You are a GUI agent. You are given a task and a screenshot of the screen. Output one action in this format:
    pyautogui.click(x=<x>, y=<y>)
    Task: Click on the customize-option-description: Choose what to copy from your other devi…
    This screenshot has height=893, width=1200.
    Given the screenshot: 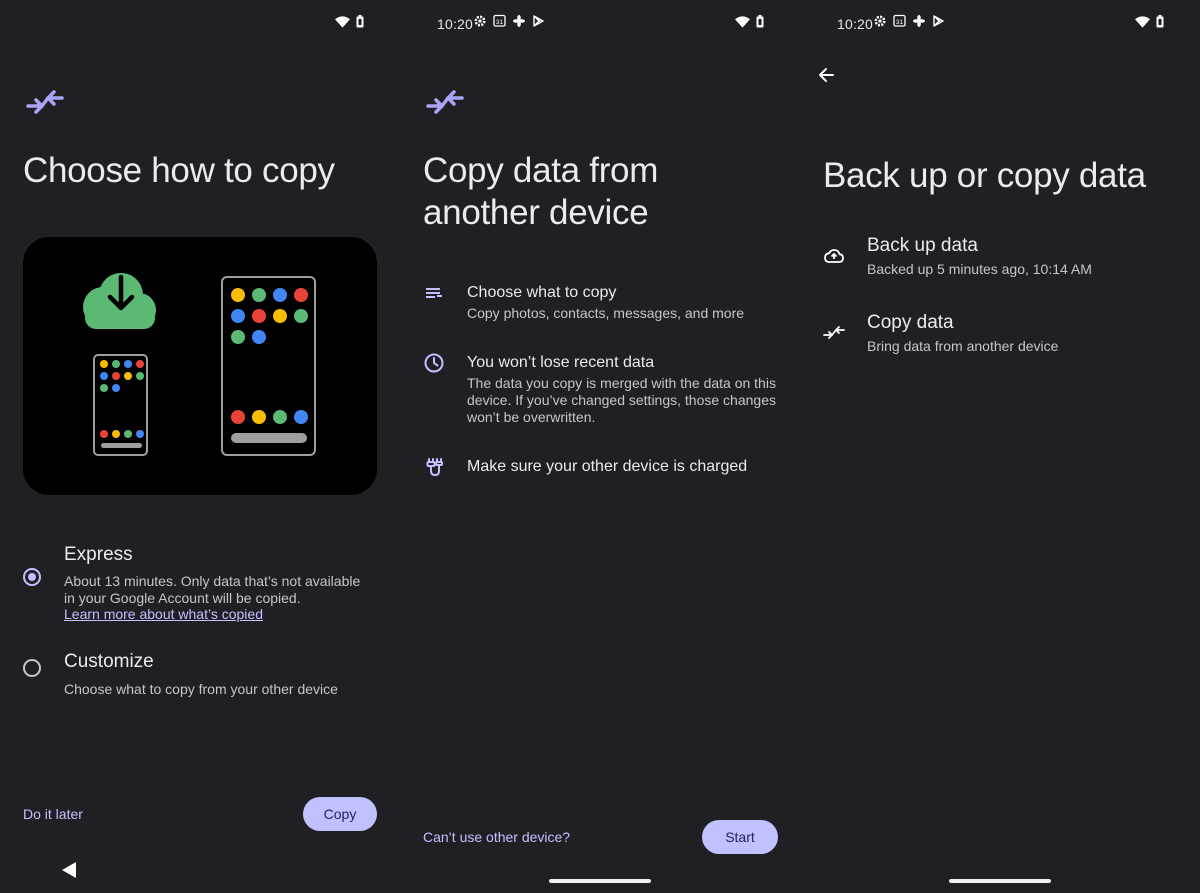 What is the action you would take?
    pyautogui.click(x=201, y=689)
    